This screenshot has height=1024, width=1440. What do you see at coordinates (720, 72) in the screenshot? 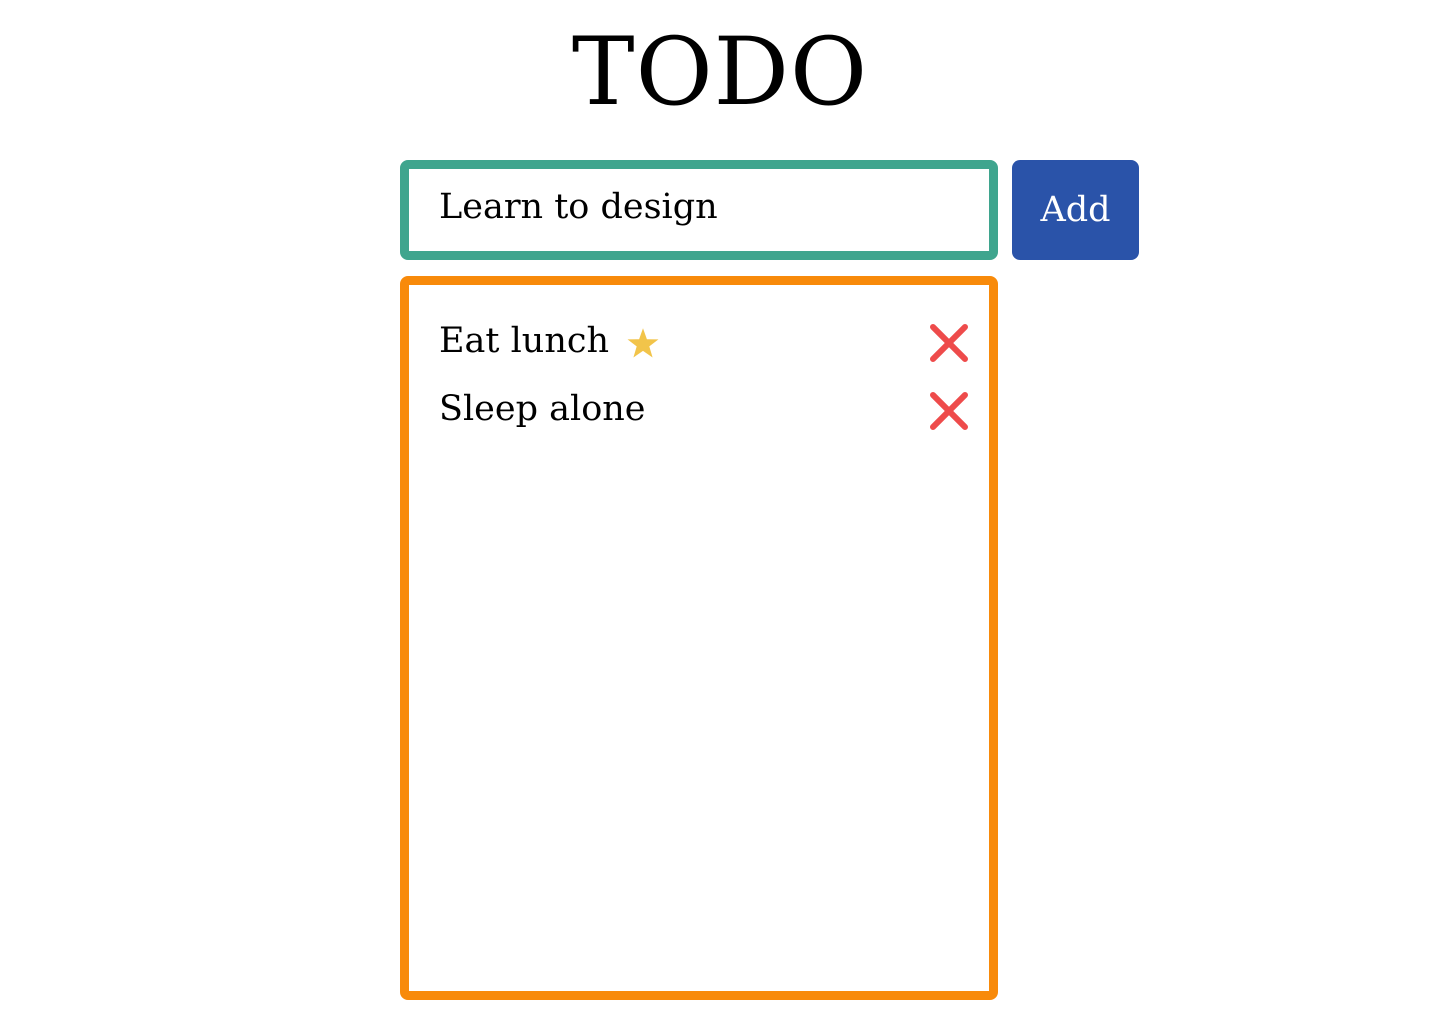
I see `page-title: TODO` at bounding box center [720, 72].